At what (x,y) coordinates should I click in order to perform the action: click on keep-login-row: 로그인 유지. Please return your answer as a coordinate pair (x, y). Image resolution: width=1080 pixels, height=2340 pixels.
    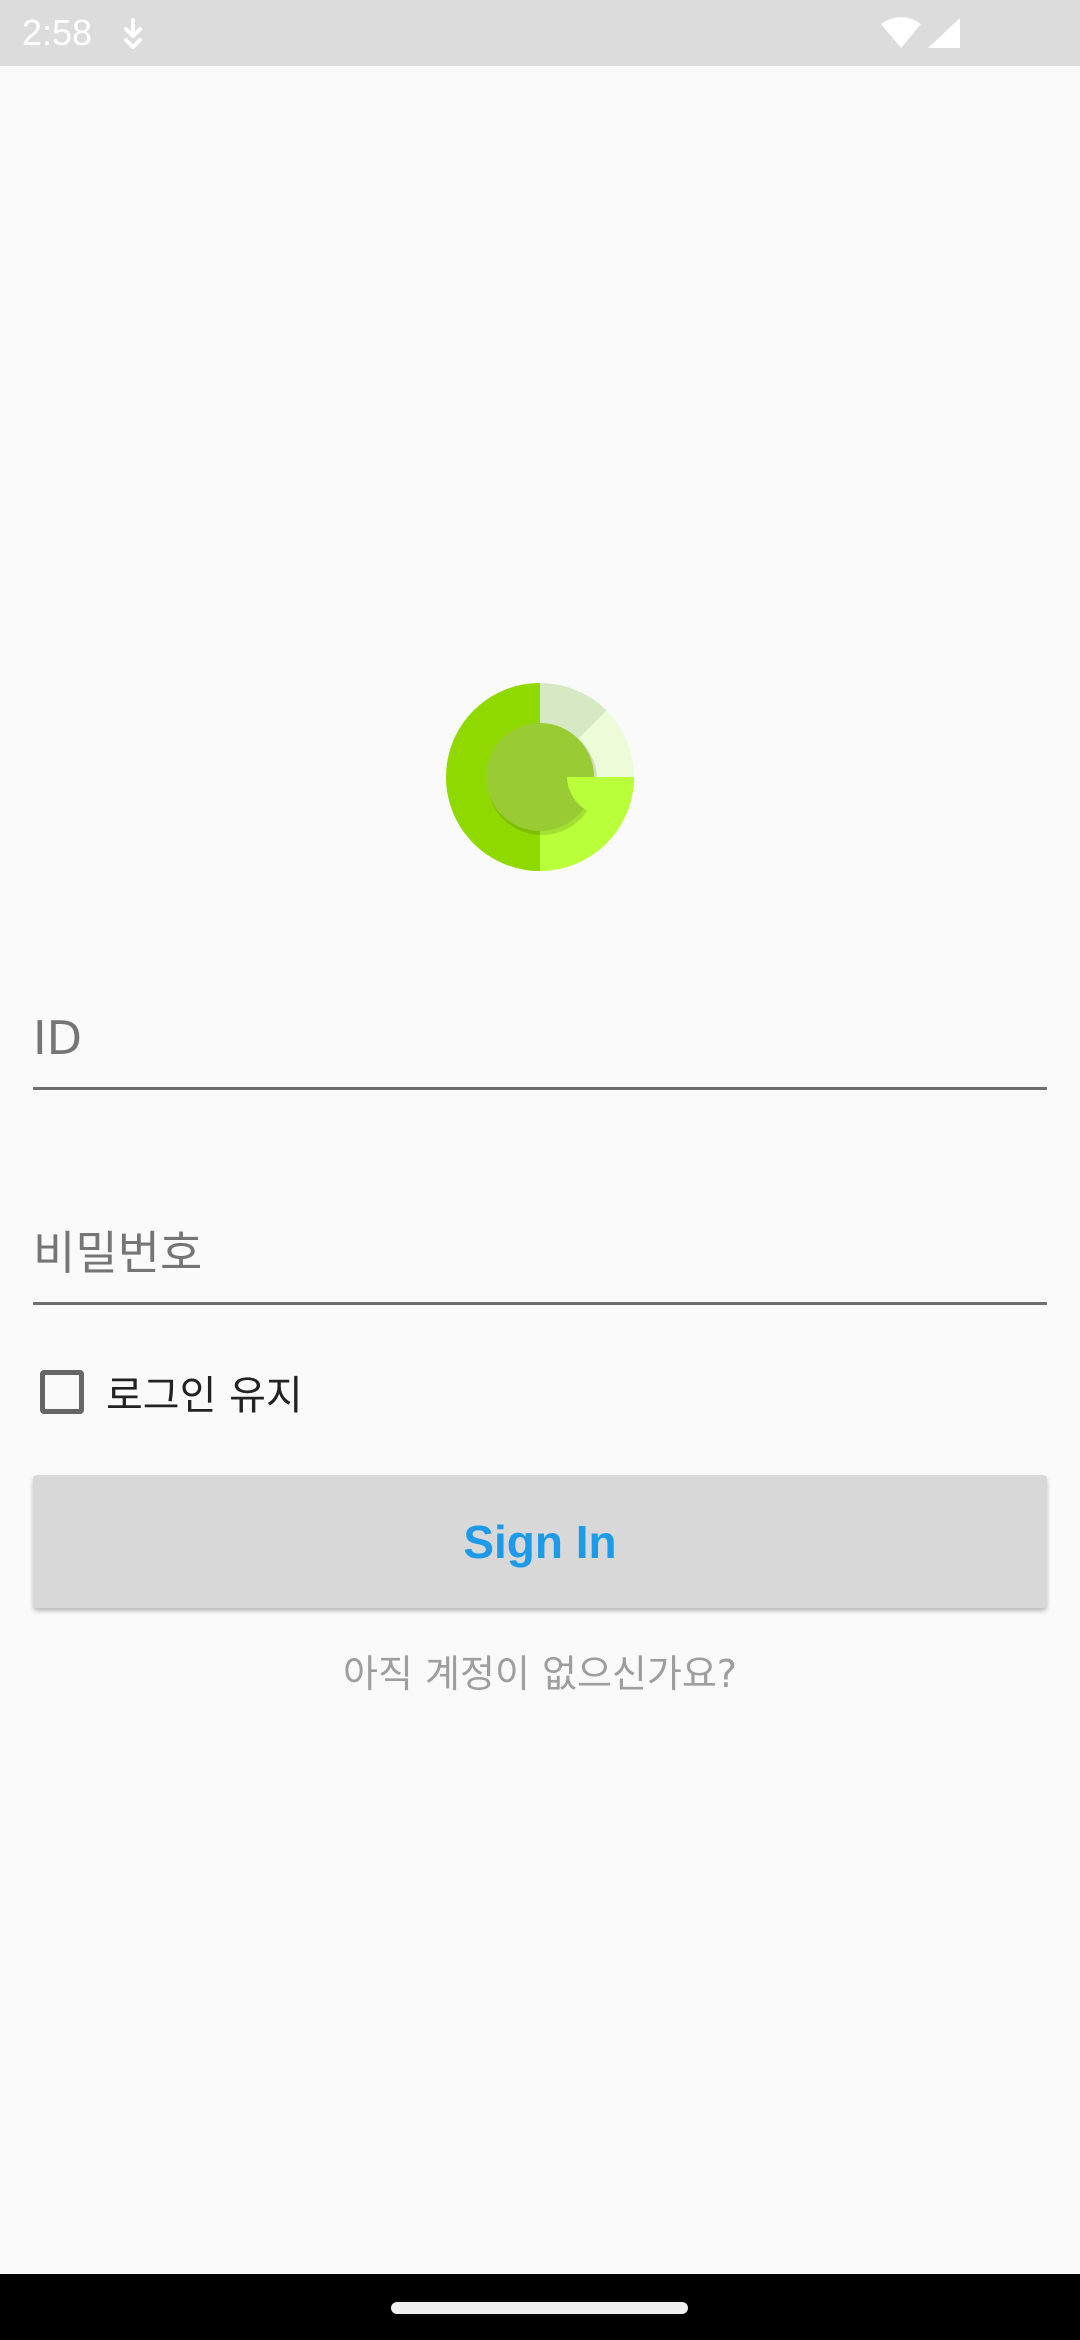
    Looking at the image, I should click on (171, 1392).